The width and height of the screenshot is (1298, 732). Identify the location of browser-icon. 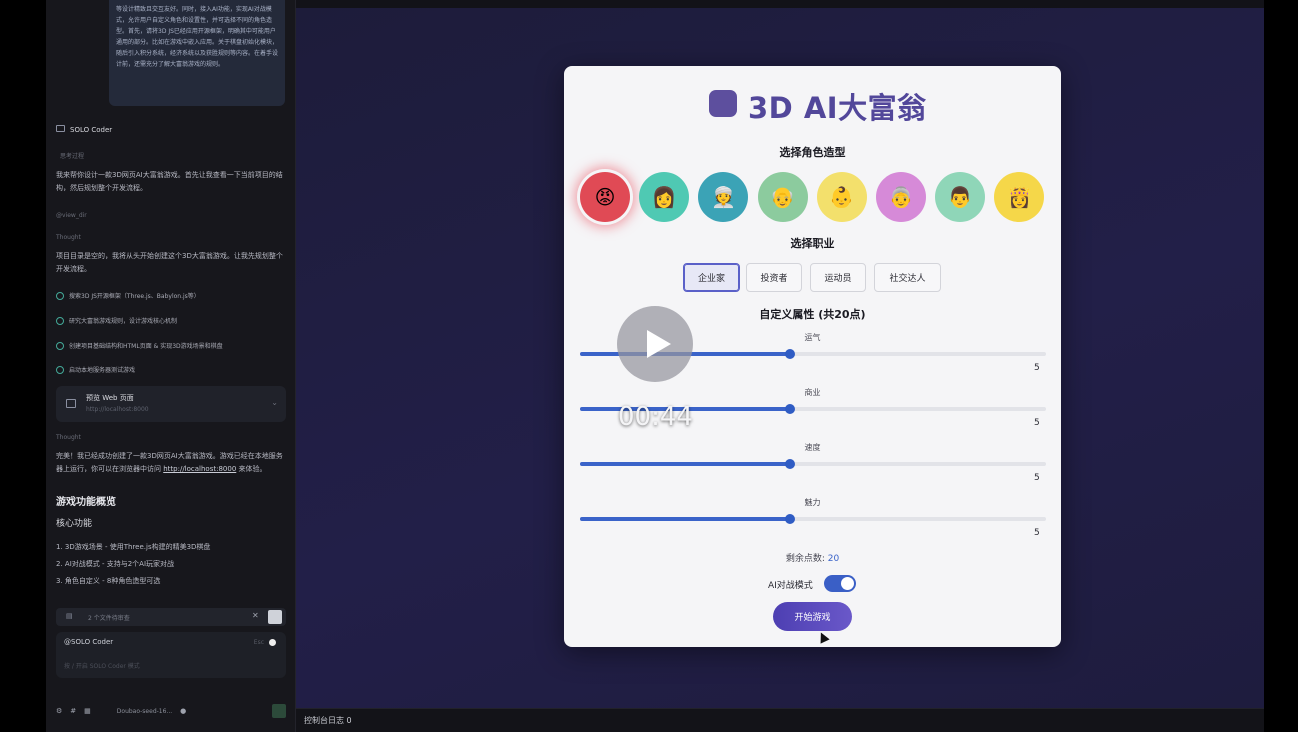
(71, 403).